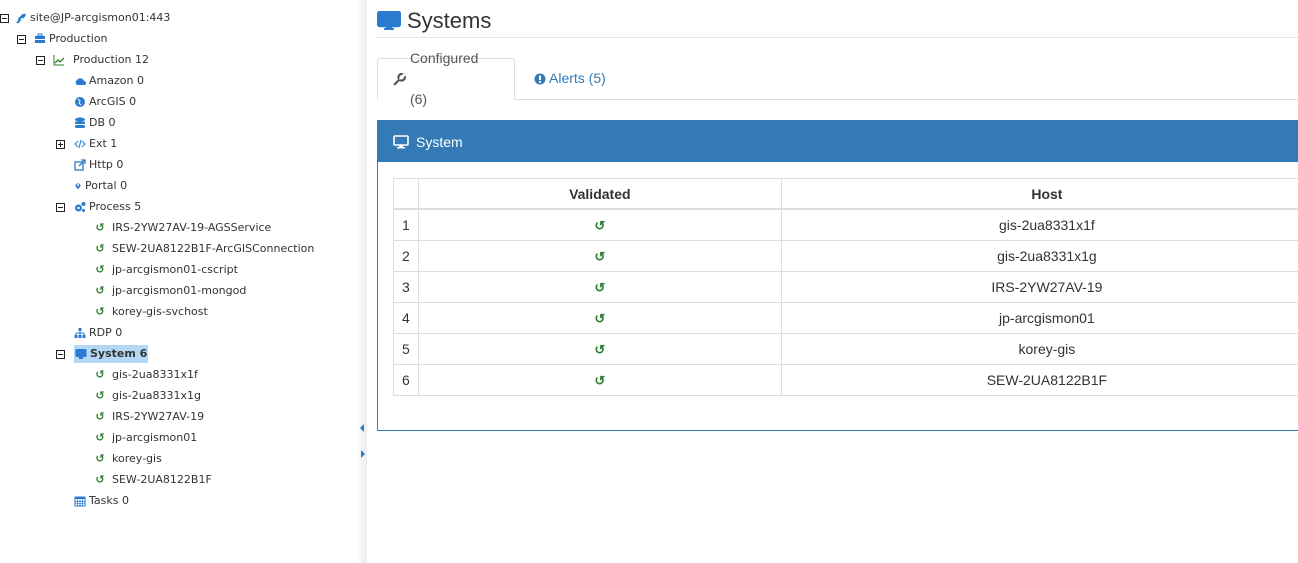 The height and width of the screenshot is (563, 1298). What do you see at coordinates (80, 501) in the screenshot?
I see `calendar-icon` at bounding box center [80, 501].